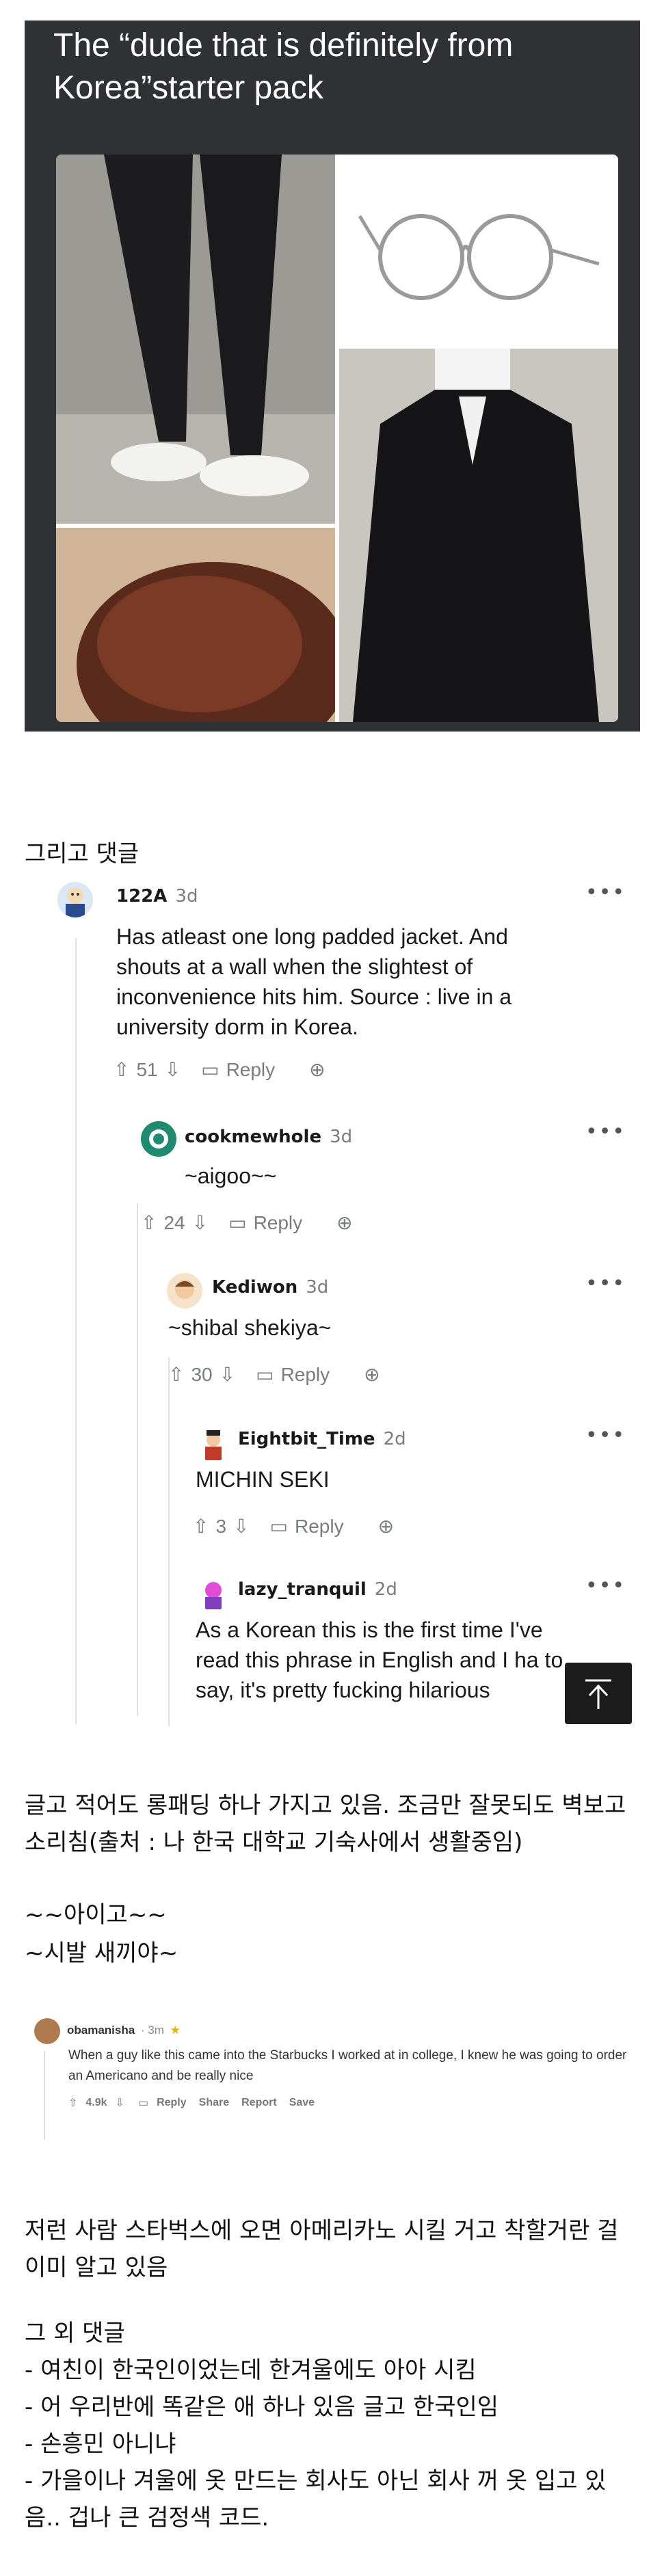 The image size is (664, 2576). Describe the element at coordinates (147, 1069) in the screenshot. I see `vote-count: 51` at that location.